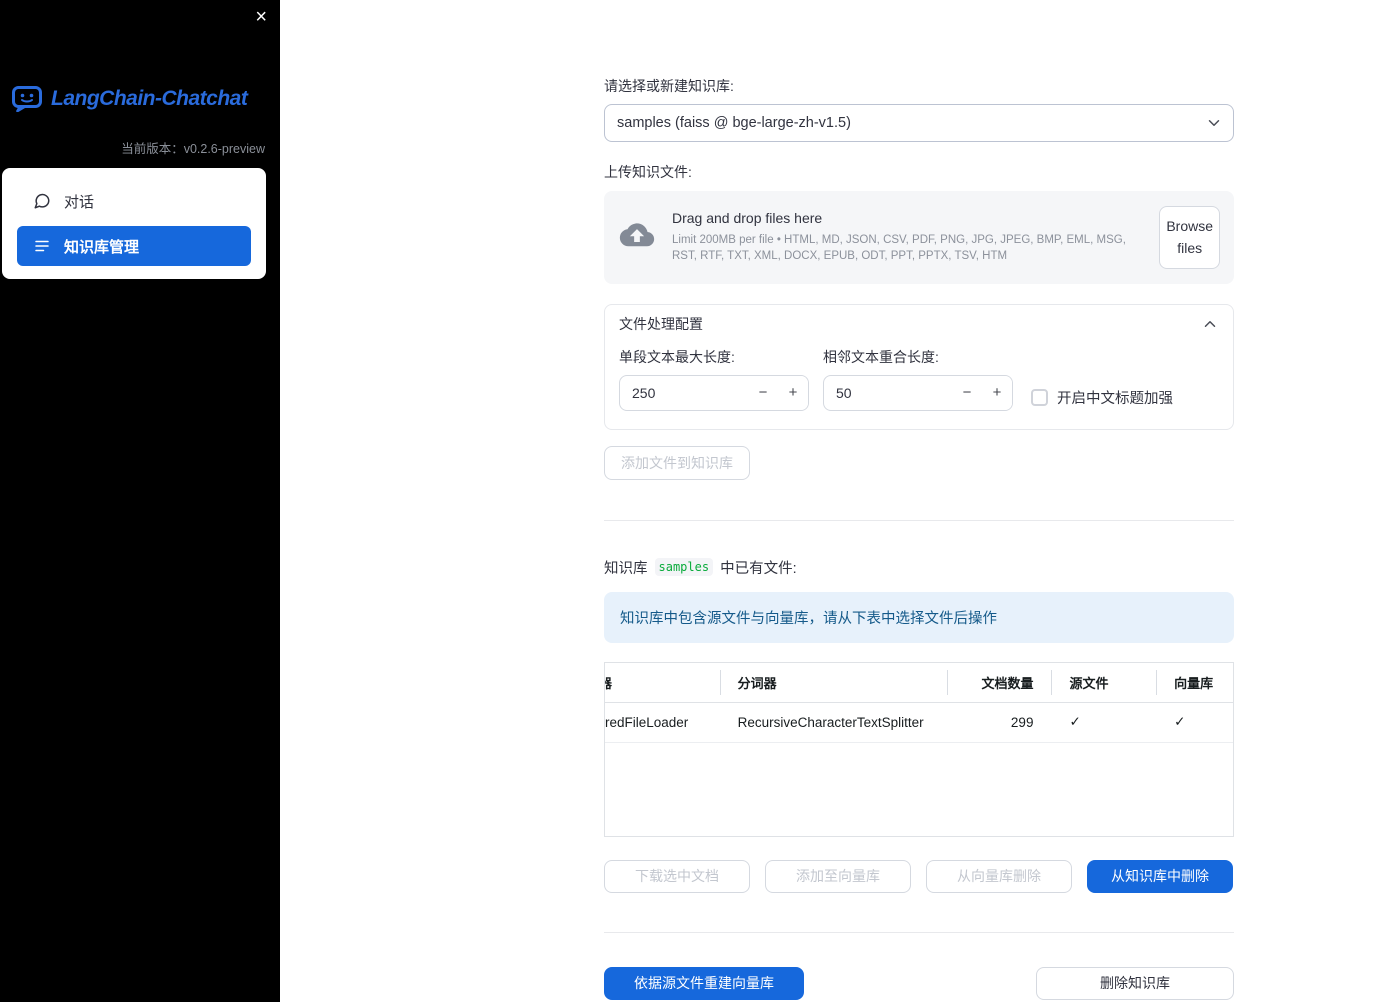 The height and width of the screenshot is (1002, 1380). I want to click on chunk-overlap-input: 50 − +, so click(918, 392).